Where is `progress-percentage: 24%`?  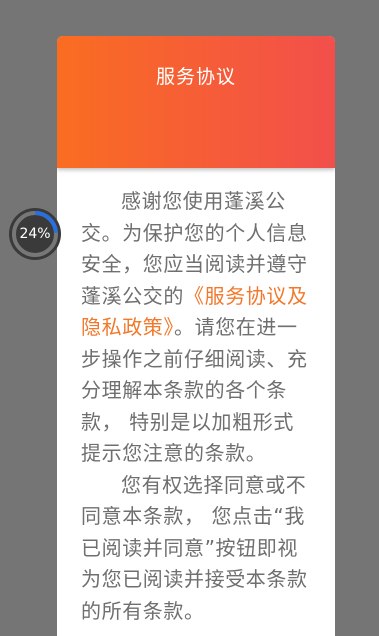
progress-percentage: 24% is located at coordinates (35, 234).